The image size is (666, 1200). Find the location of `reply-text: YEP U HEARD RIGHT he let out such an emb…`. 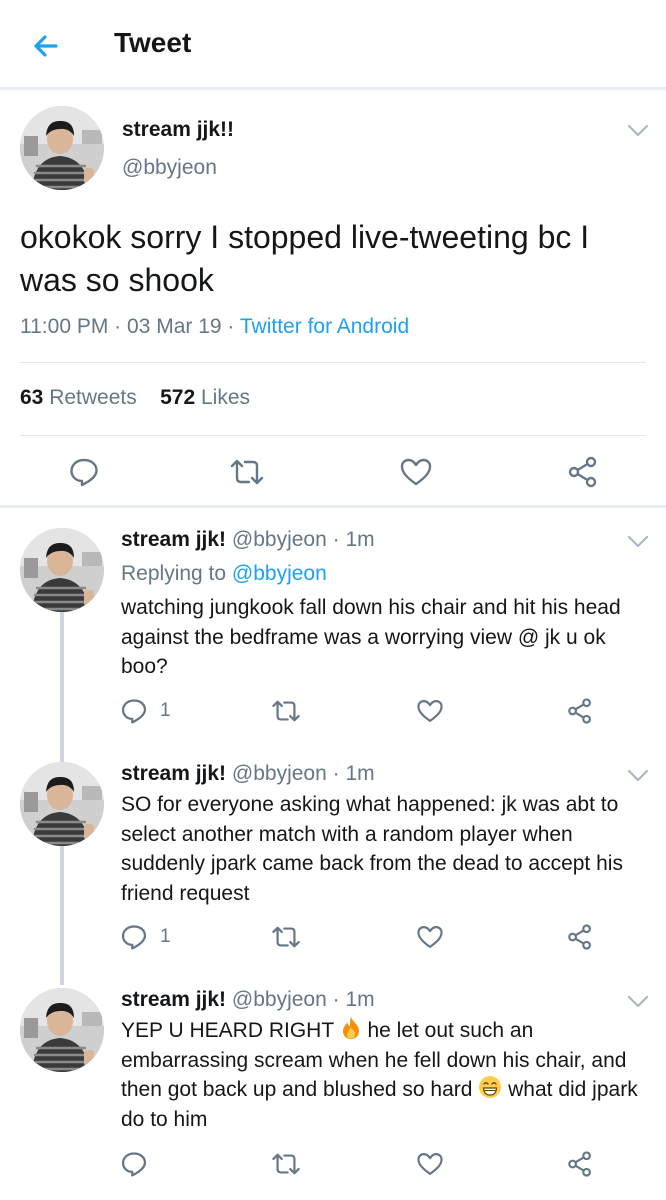

reply-text: YEP U HEARD RIGHT he let out such an emb… is located at coordinates (388, 1075).